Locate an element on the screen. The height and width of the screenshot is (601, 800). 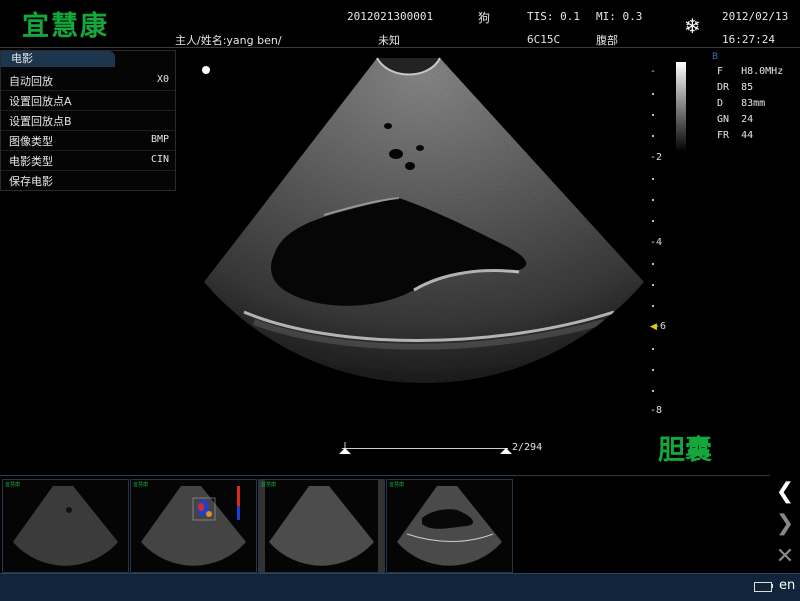
thumbnail-3: 宜慧康 is located at coordinates (321, 526).